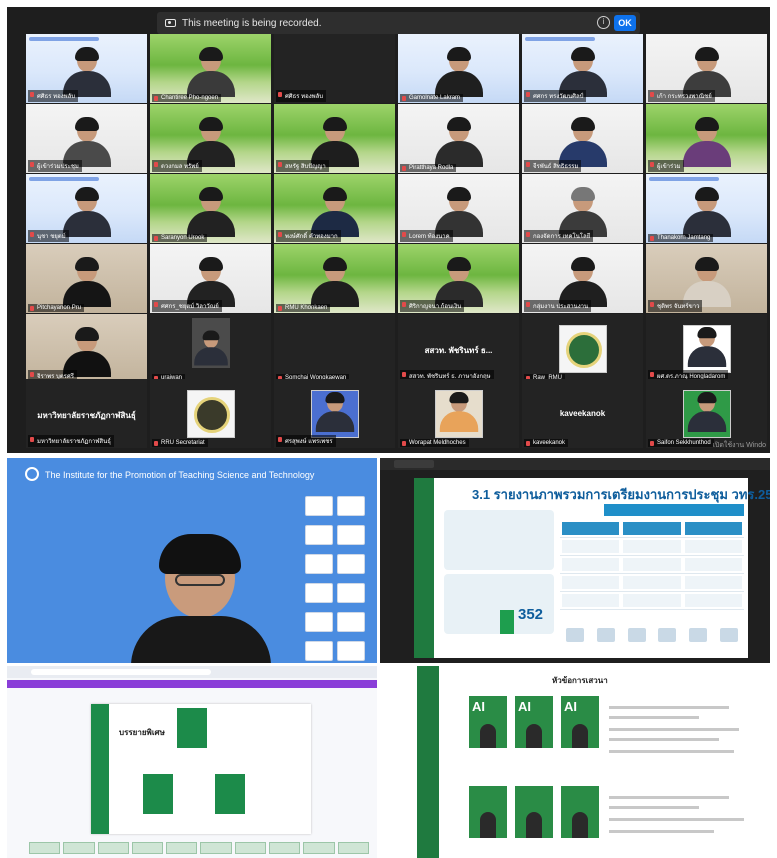 The width and height of the screenshot is (777, 858). Describe the element at coordinates (210, 138) in the screenshot. I see `video-tile: ดวงกมล ทรัพย์` at that location.